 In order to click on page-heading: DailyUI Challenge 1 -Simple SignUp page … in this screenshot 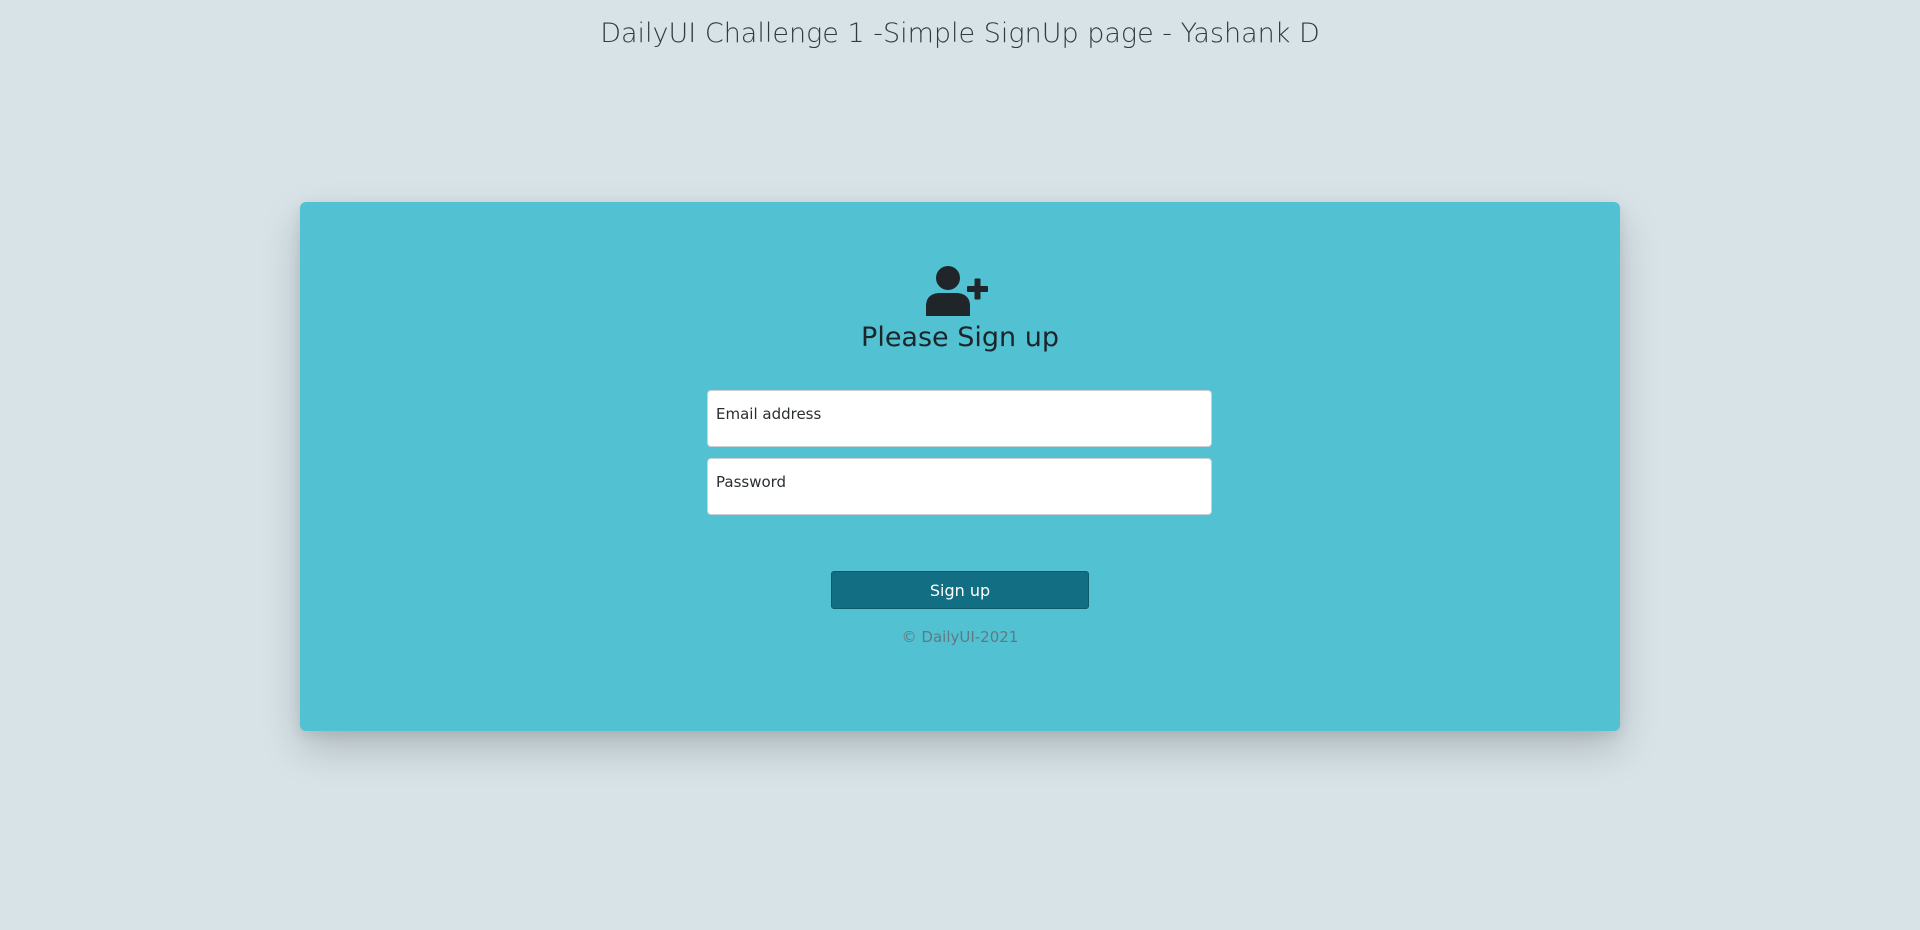, I will do `click(960, 33)`.